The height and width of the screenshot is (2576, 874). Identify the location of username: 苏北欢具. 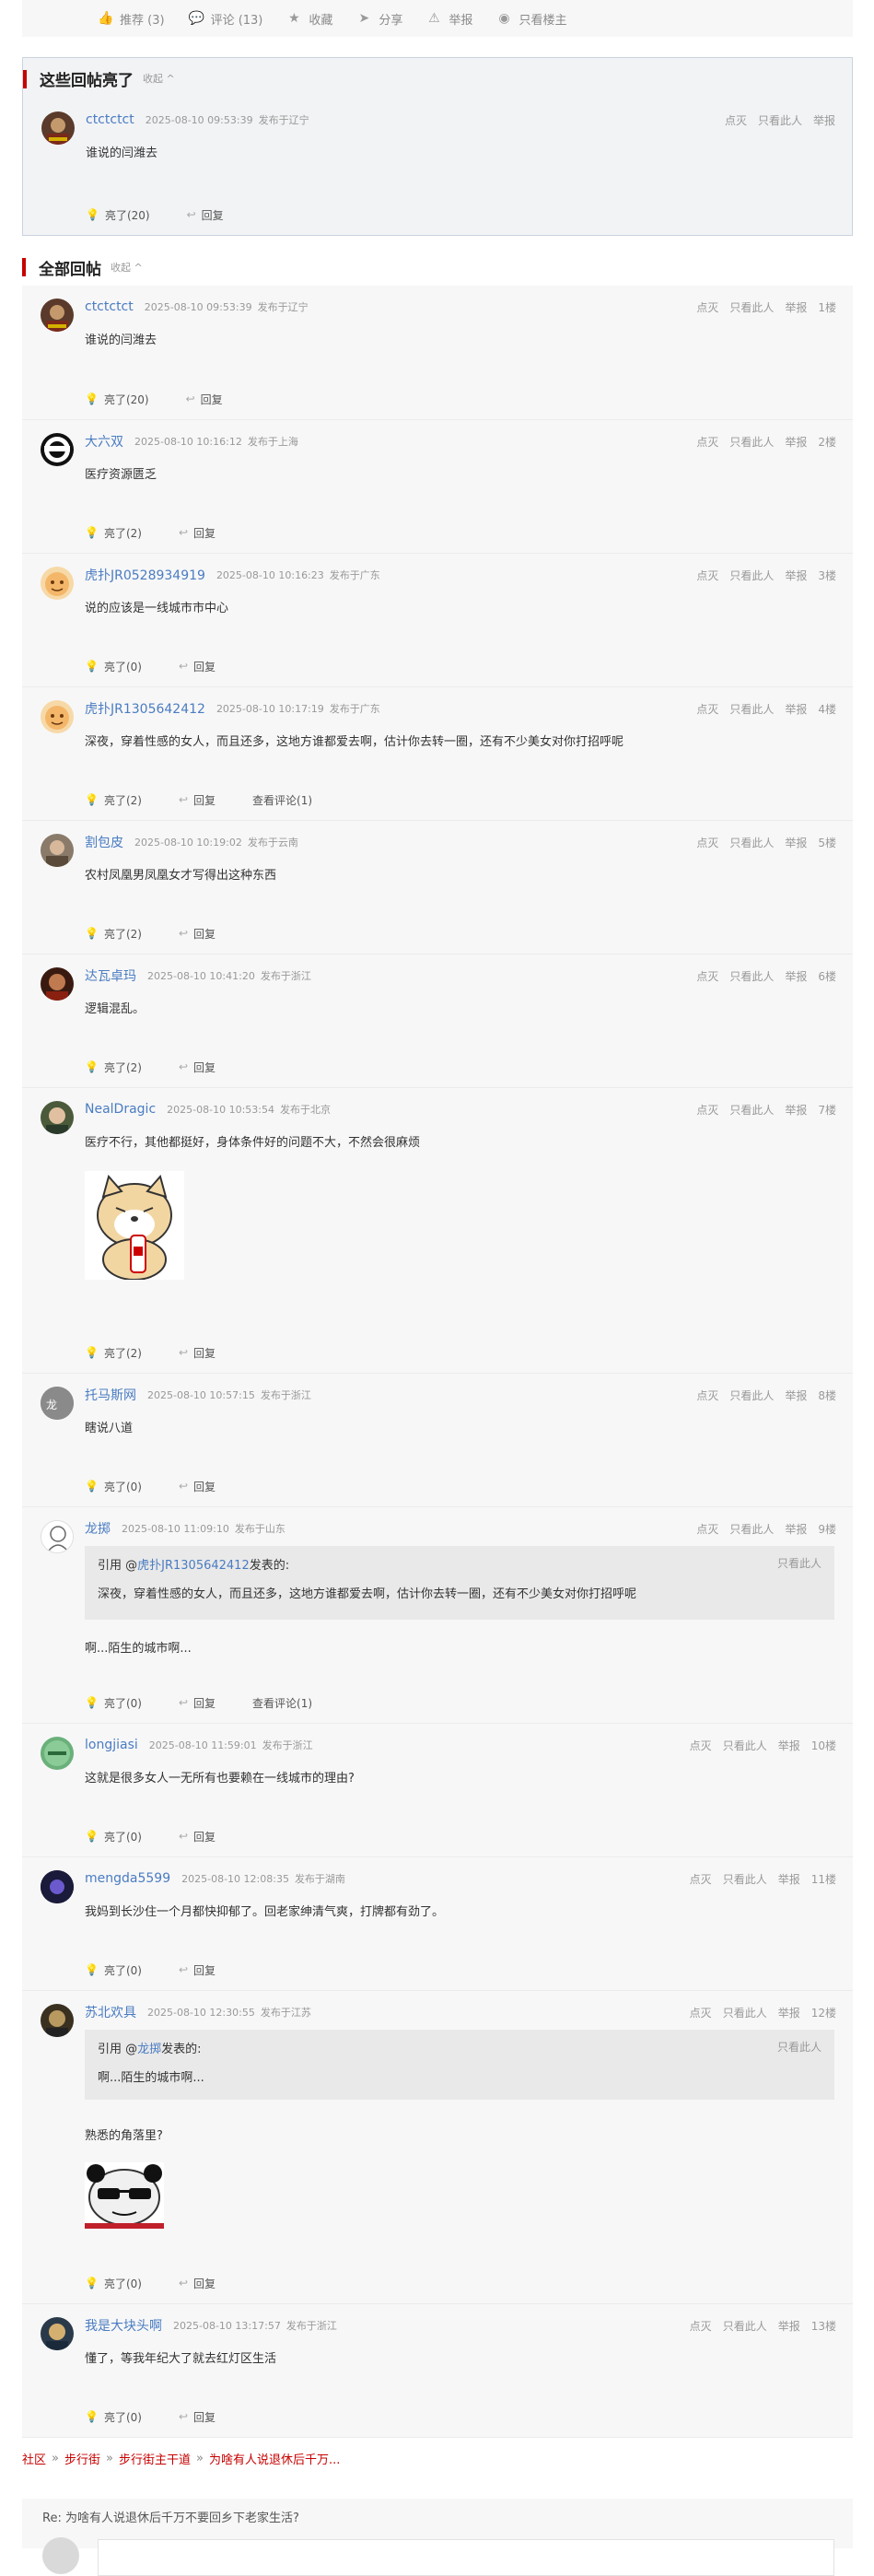
(110, 2012).